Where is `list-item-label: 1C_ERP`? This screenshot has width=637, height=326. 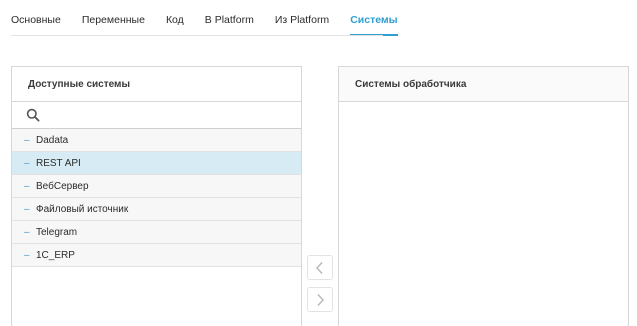 list-item-label: 1C_ERP is located at coordinates (55, 255).